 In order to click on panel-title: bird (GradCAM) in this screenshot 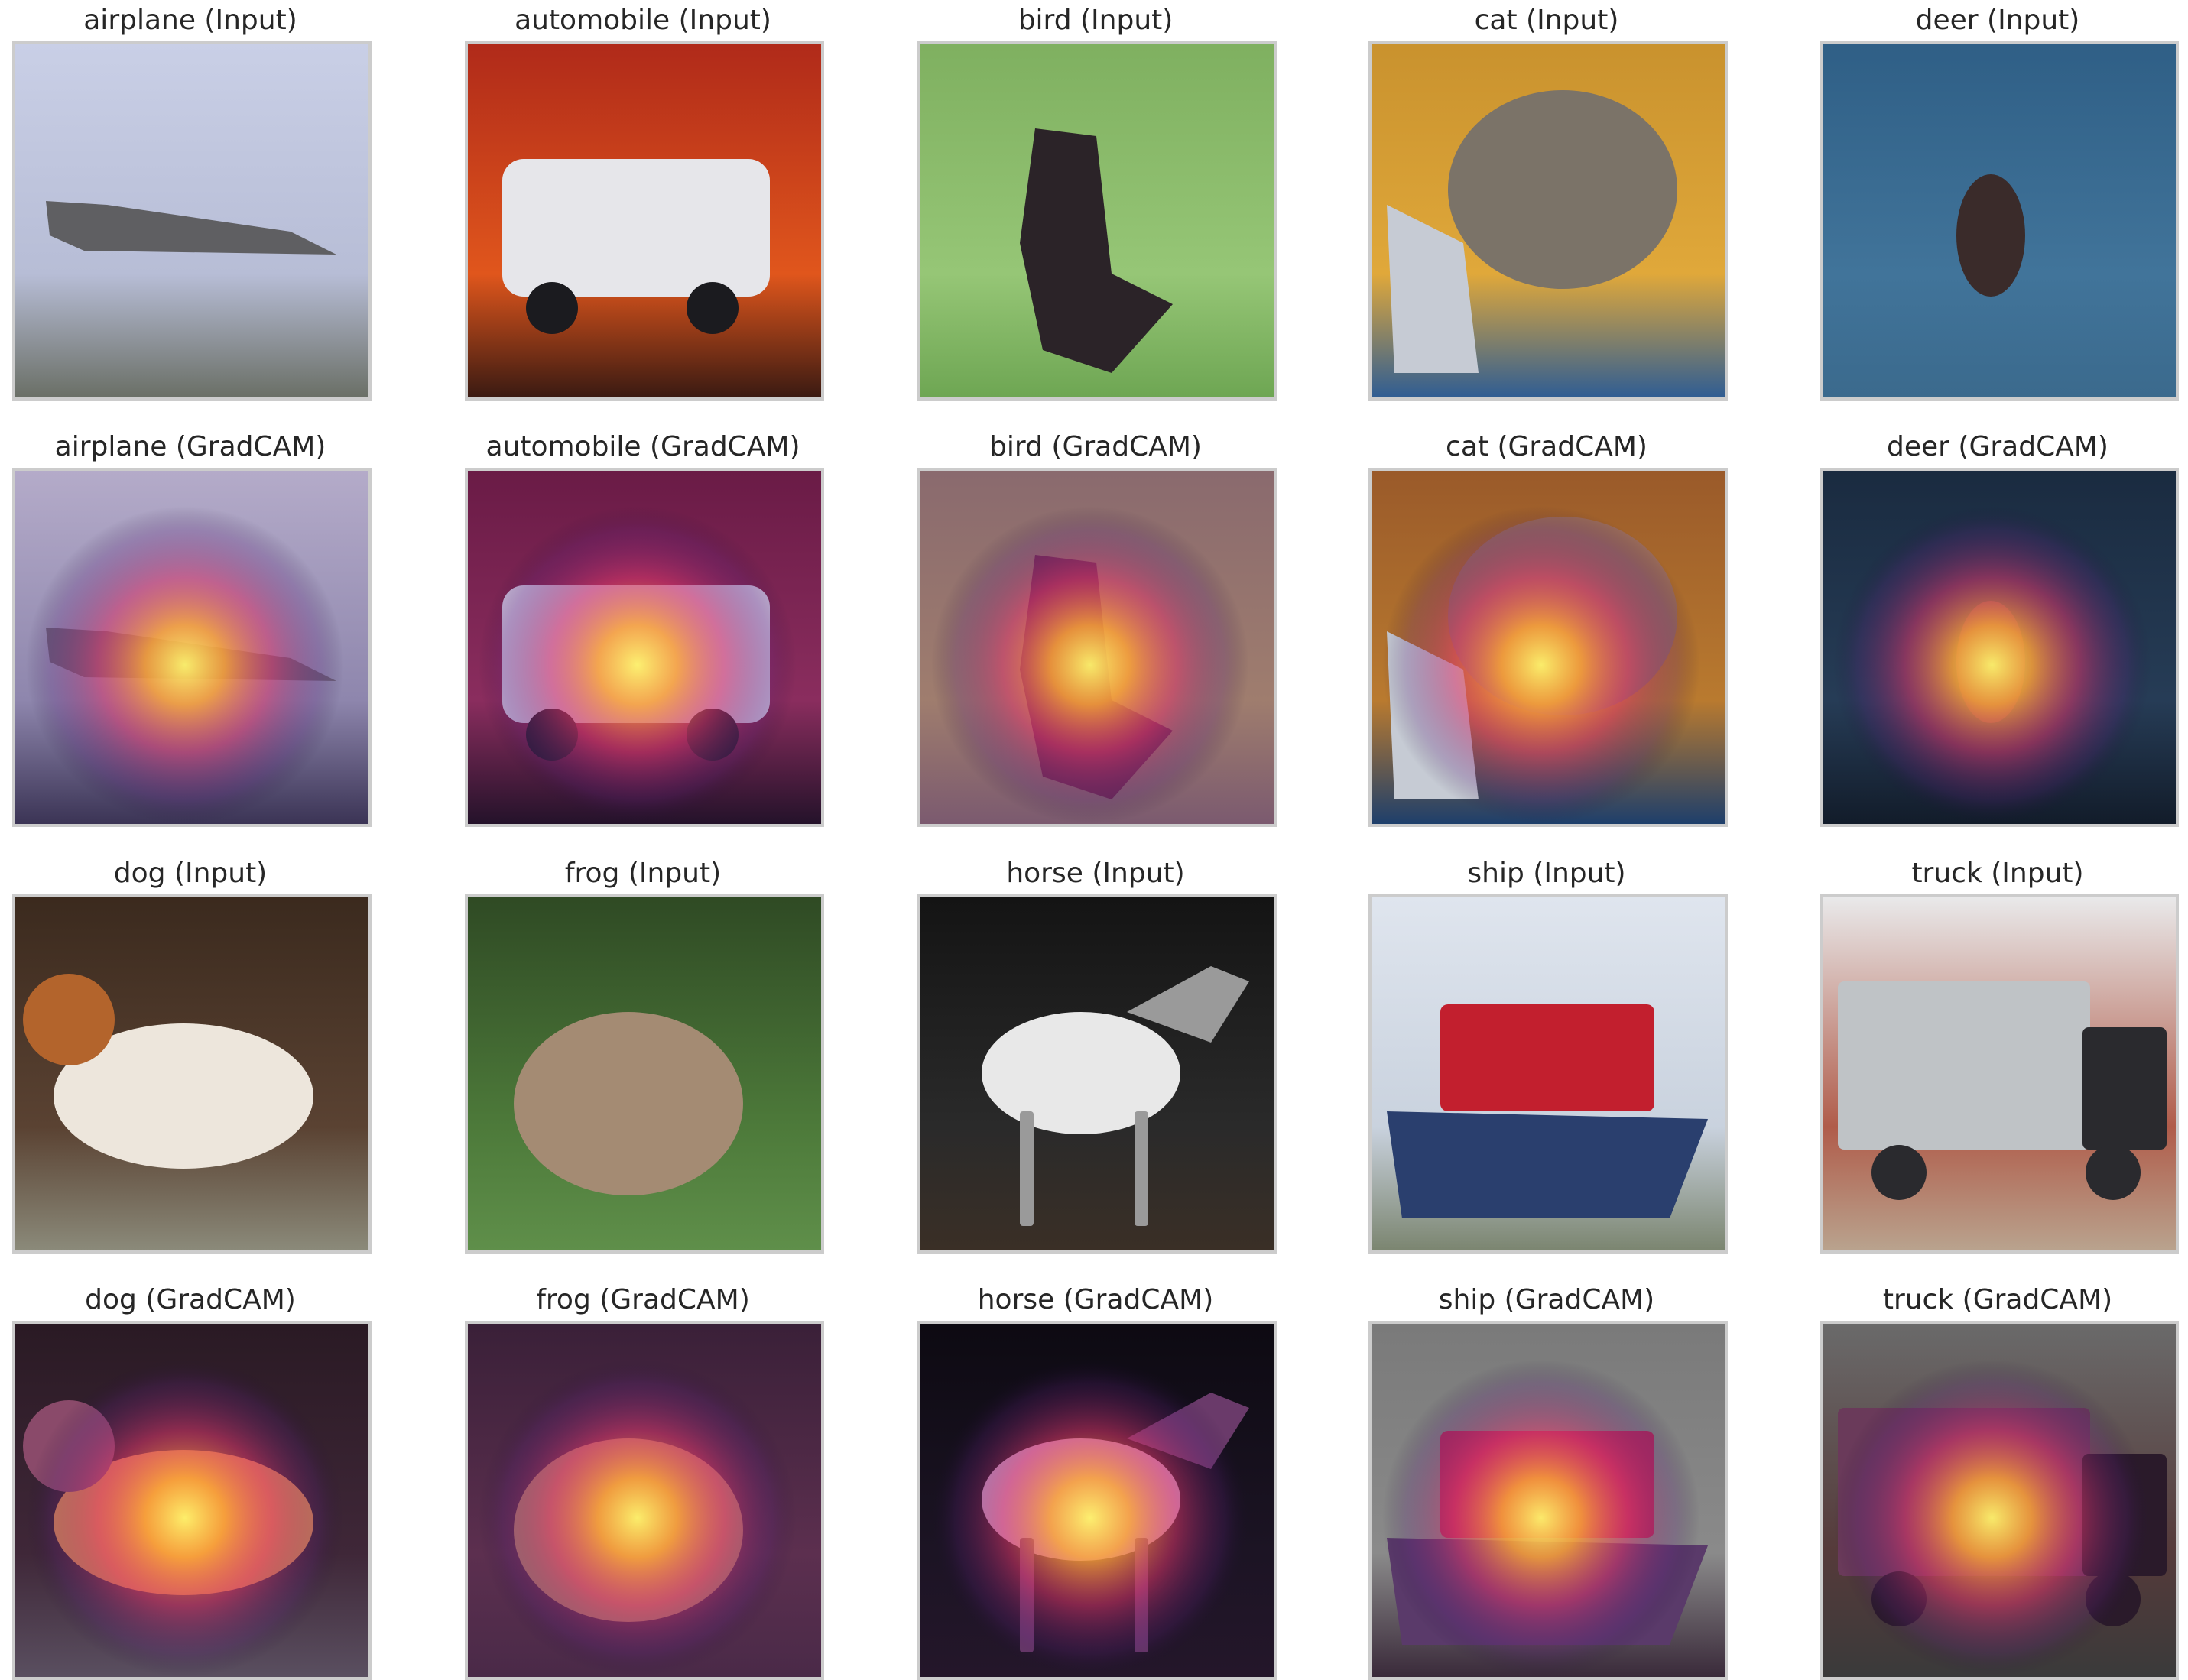, I will do `click(1095, 447)`.